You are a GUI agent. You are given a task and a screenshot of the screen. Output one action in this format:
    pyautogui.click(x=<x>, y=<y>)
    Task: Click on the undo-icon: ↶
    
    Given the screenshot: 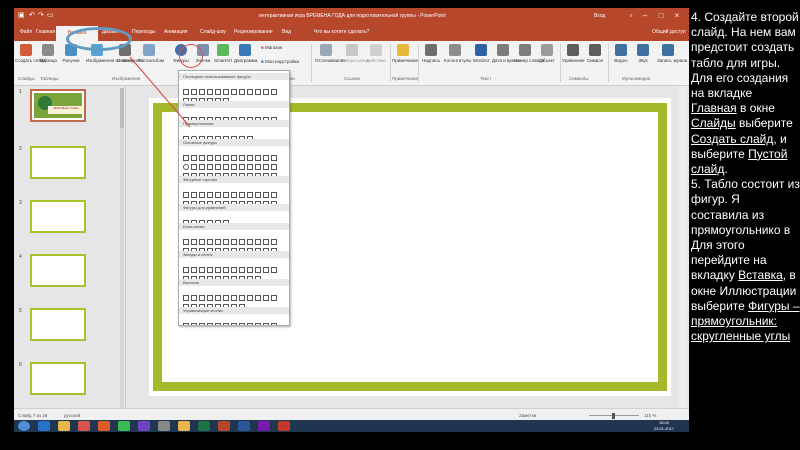 What is the action you would take?
    pyautogui.click(x=32, y=15)
    